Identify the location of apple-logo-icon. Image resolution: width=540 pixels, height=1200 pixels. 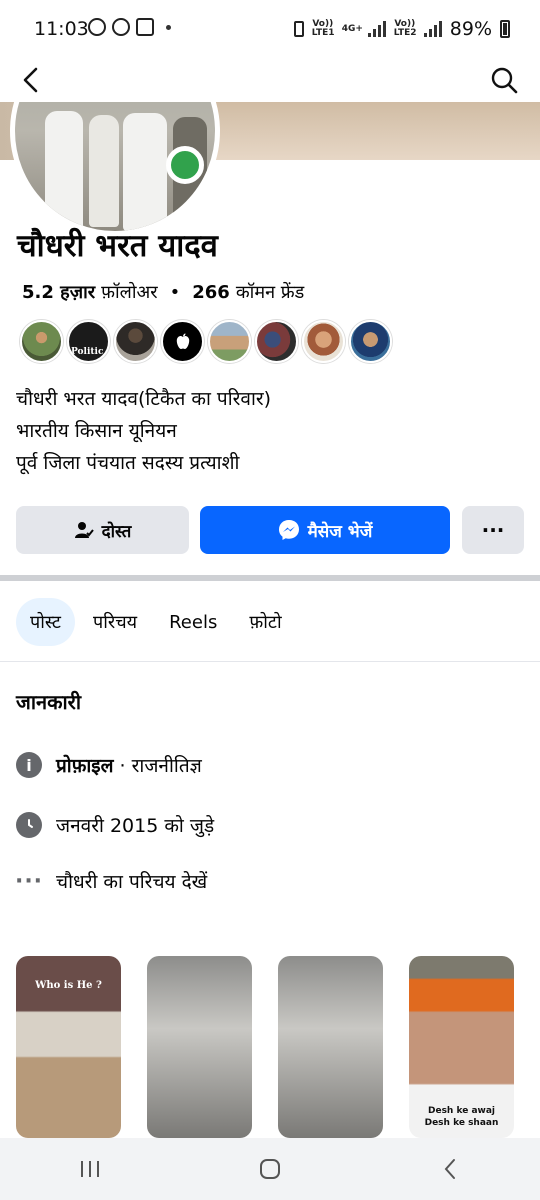
(182, 341).